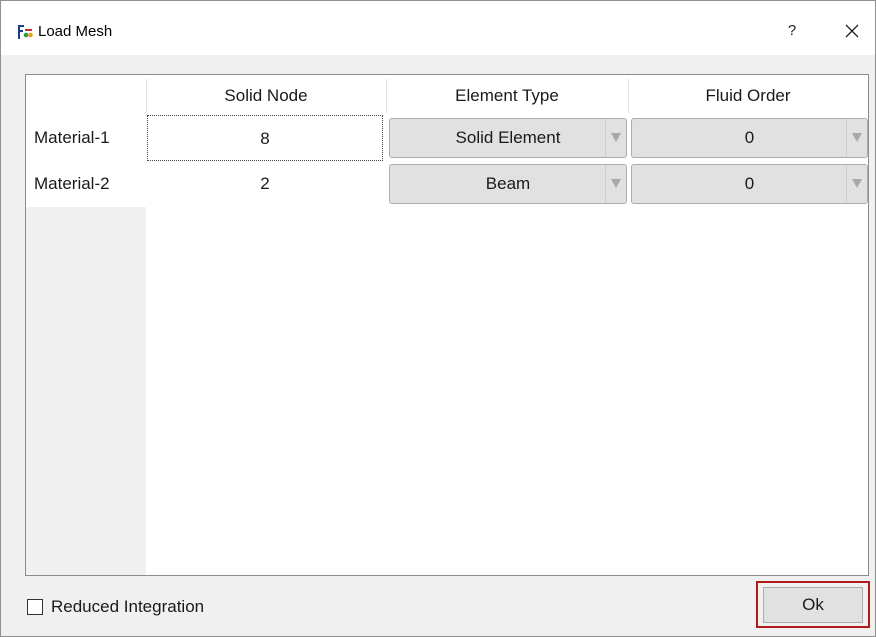 Image resolution: width=876 pixels, height=637 pixels. I want to click on element-type-value: Solid Element, so click(508, 137).